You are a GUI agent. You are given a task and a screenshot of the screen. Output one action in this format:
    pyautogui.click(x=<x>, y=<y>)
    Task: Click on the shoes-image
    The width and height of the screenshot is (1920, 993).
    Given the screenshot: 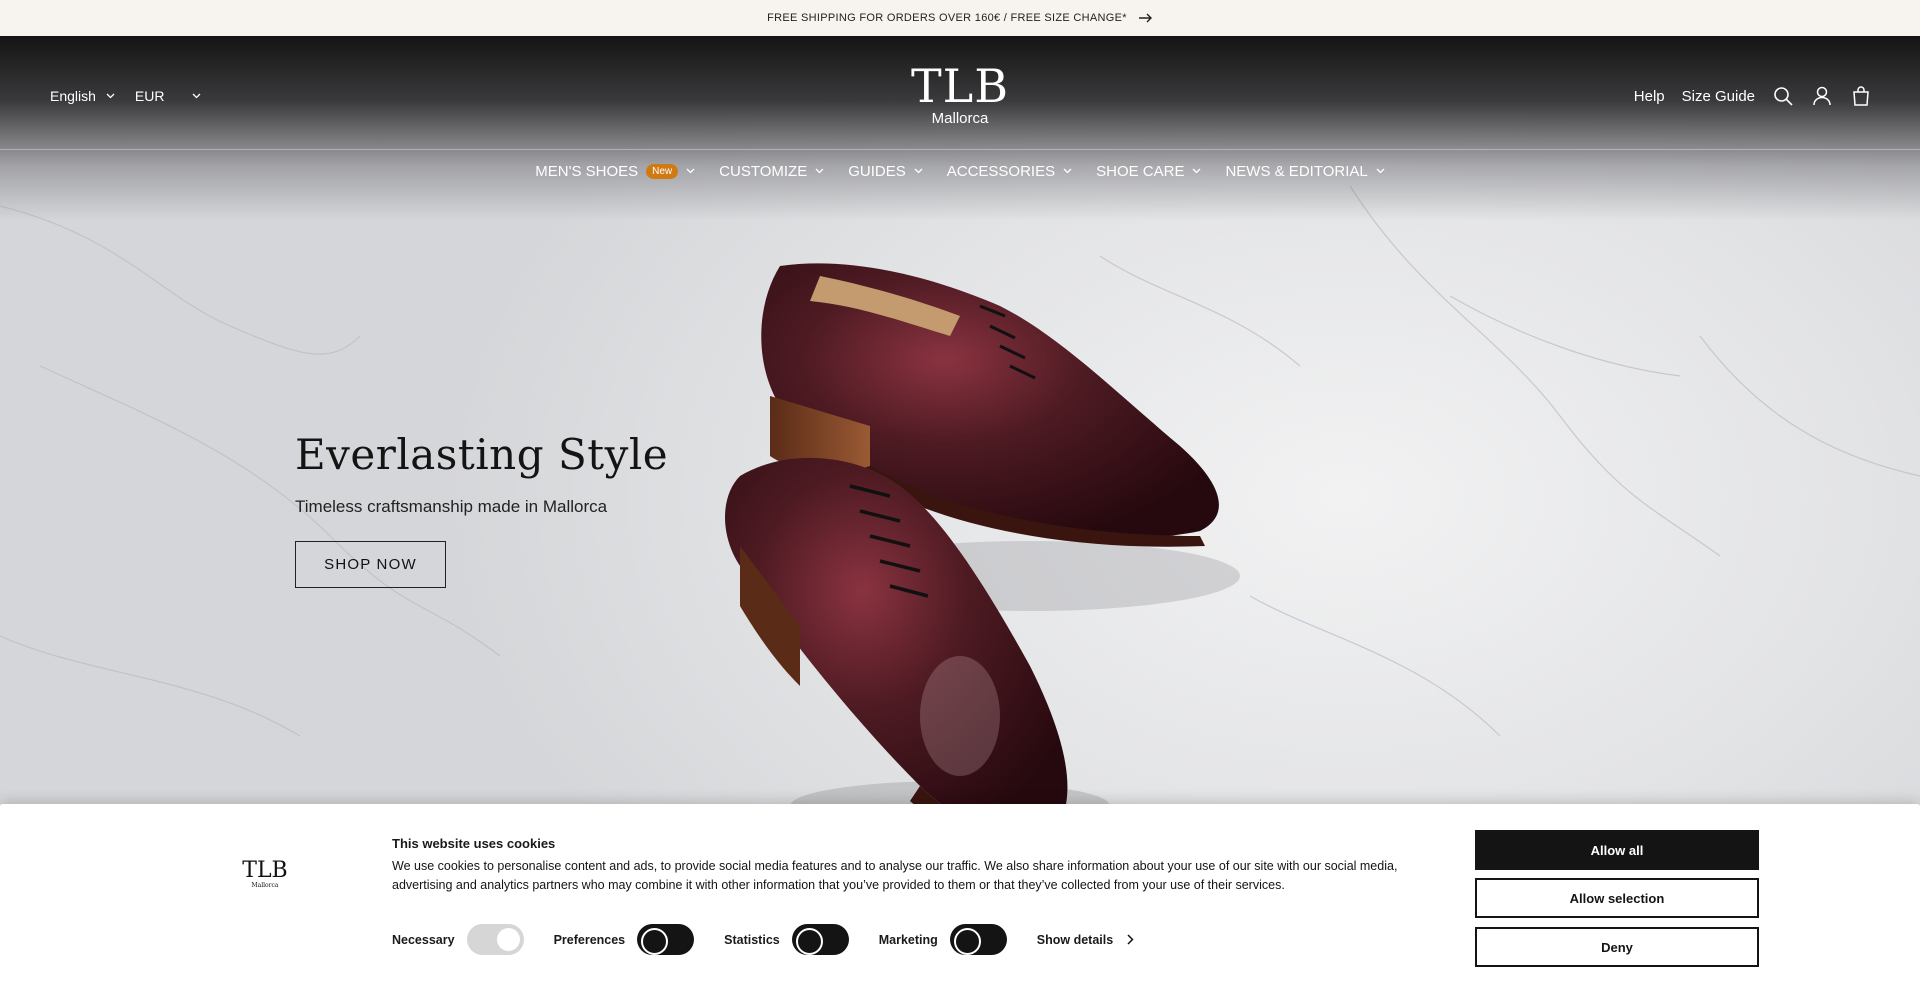 What is the action you would take?
    pyautogui.click(x=982, y=533)
    